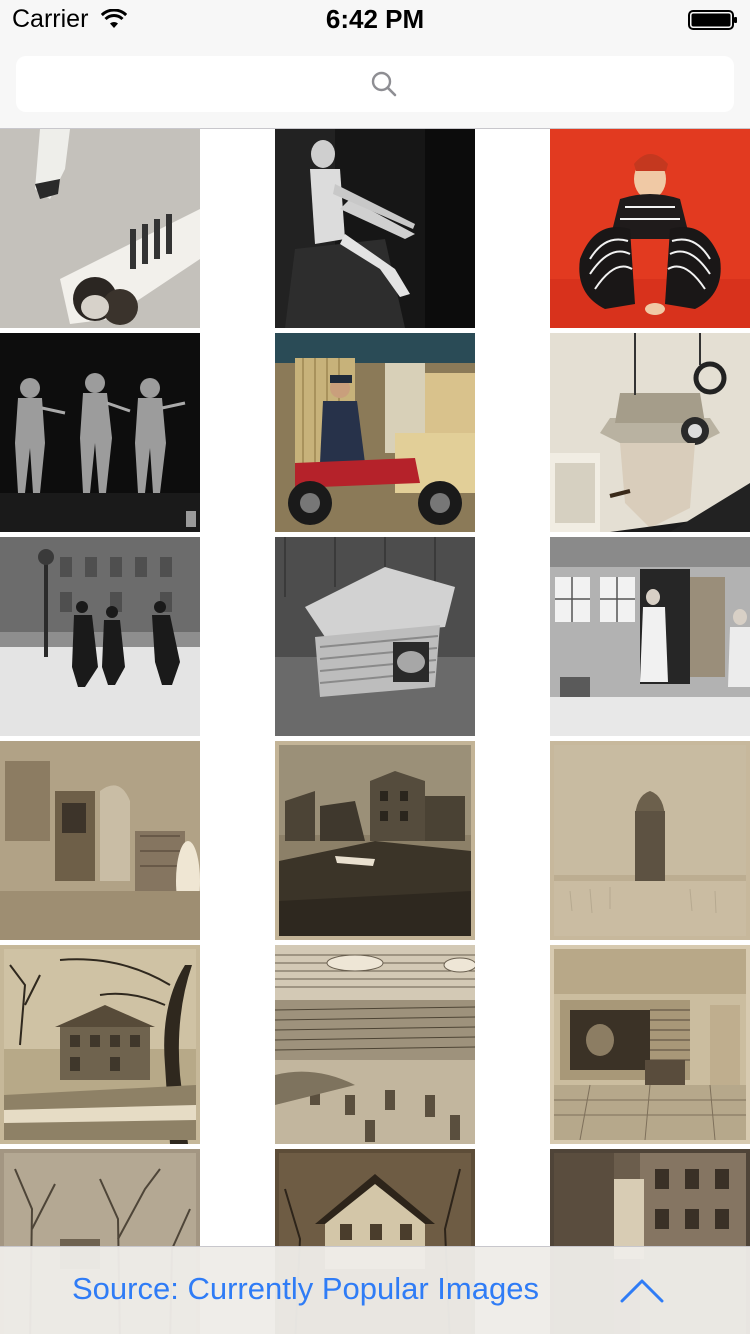 Image resolution: width=750 pixels, height=1334 pixels. What do you see at coordinates (384, 84) in the screenshot?
I see `search-icon` at bounding box center [384, 84].